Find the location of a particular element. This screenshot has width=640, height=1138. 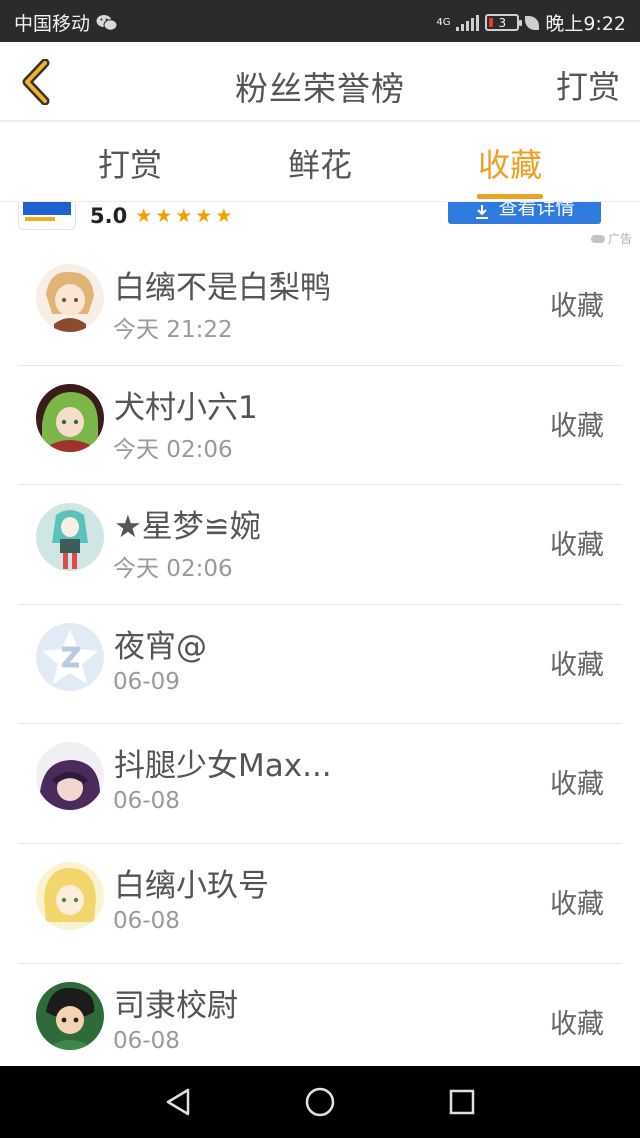

signal-icon is located at coordinates (468, 22).